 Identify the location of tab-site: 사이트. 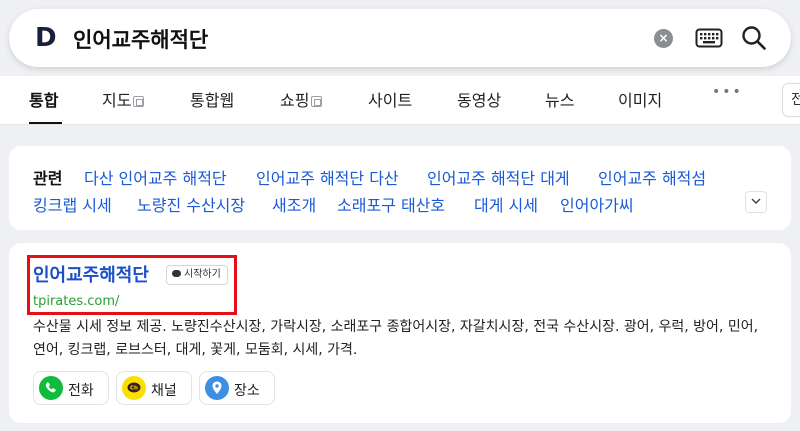
(390, 99).